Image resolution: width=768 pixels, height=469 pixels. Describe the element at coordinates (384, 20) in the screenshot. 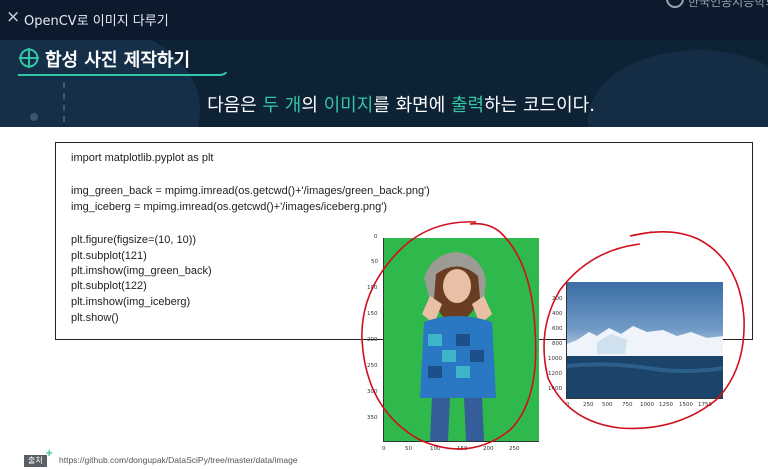

I see `top-bar: × OpenCV로 이미지 다루기 한국인공지능학회` at that location.